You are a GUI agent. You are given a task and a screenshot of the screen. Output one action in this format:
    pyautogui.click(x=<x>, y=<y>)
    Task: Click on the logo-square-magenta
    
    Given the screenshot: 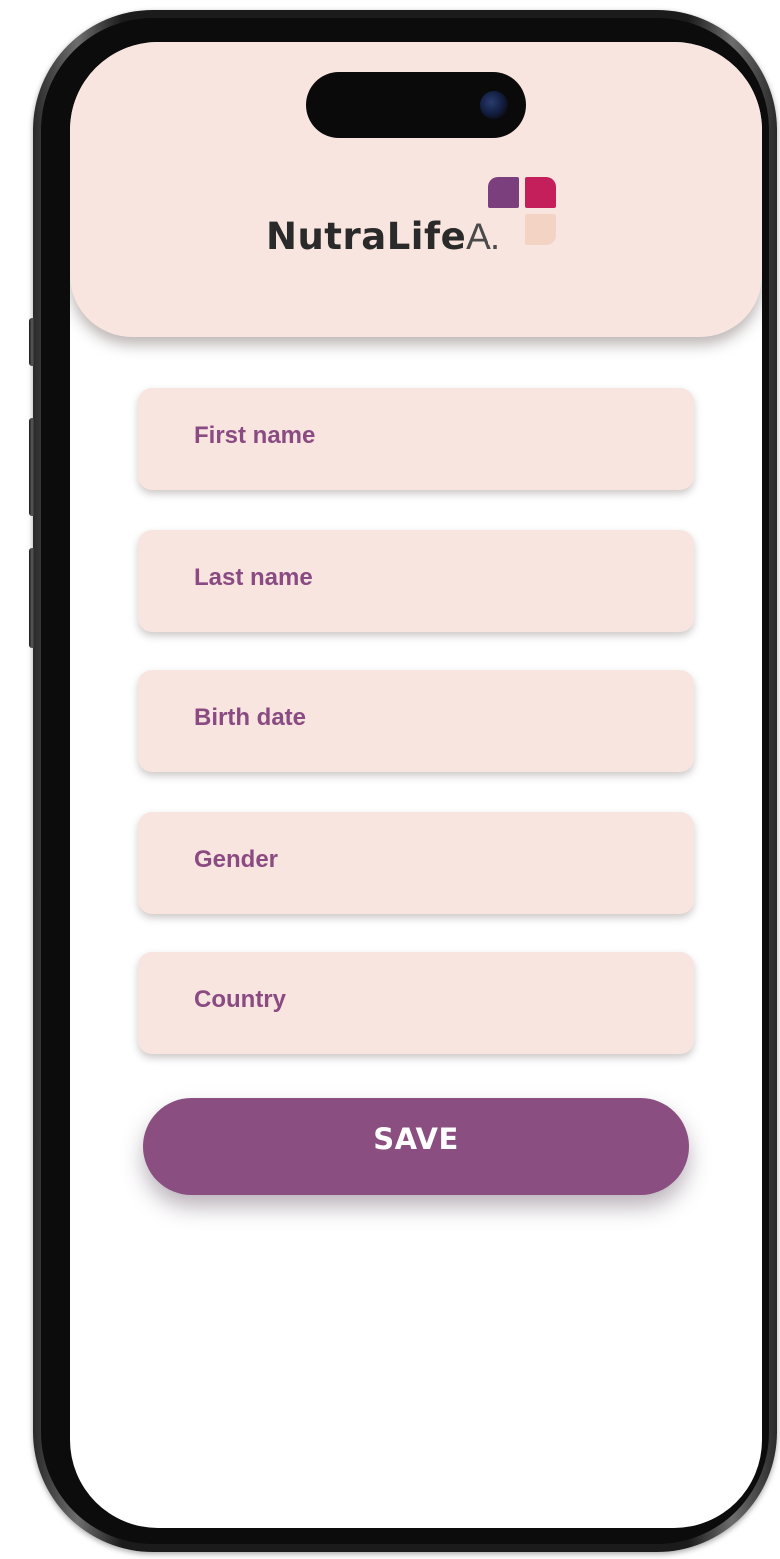 What is the action you would take?
    pyautogui.click(x=540, y=192)
    